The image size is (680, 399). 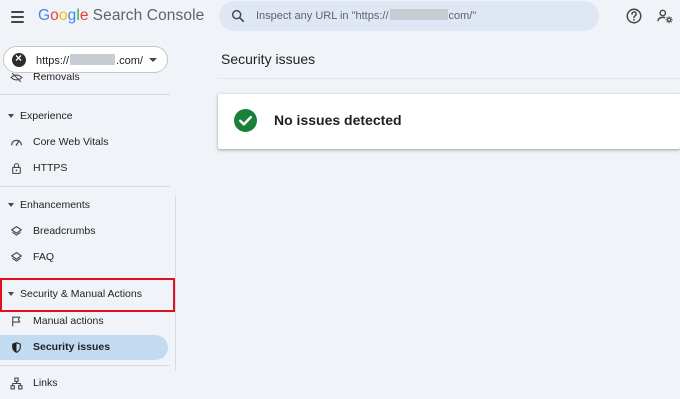 I want to click on status-message: No issues detected, so click(x=338, y=120).